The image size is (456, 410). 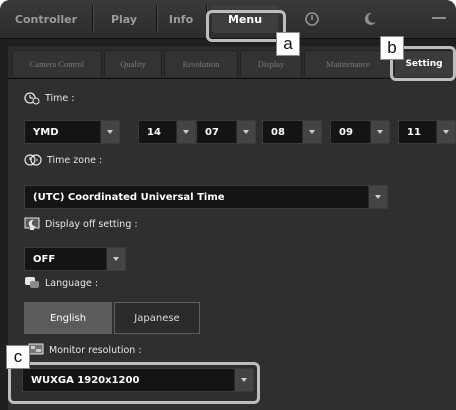 I want to click on language-japanese-button: Japanese, so click(x=157, y=318).